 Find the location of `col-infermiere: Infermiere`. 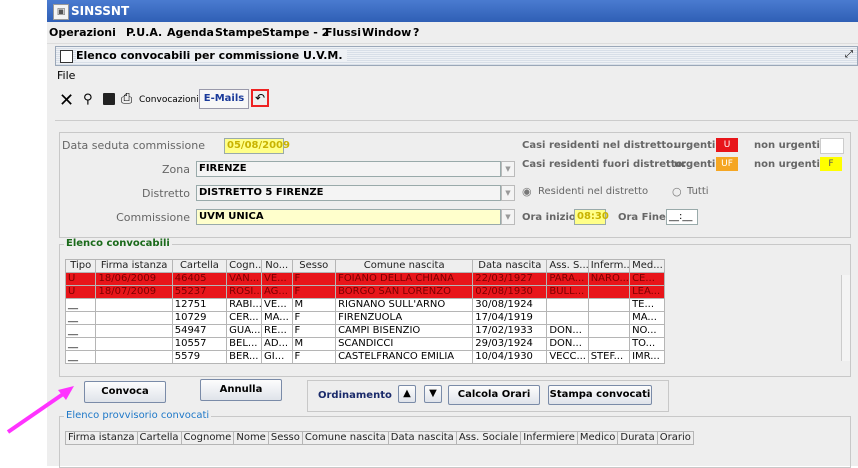

col-infermiere: Infermiere is located at coordinates (549, 438).